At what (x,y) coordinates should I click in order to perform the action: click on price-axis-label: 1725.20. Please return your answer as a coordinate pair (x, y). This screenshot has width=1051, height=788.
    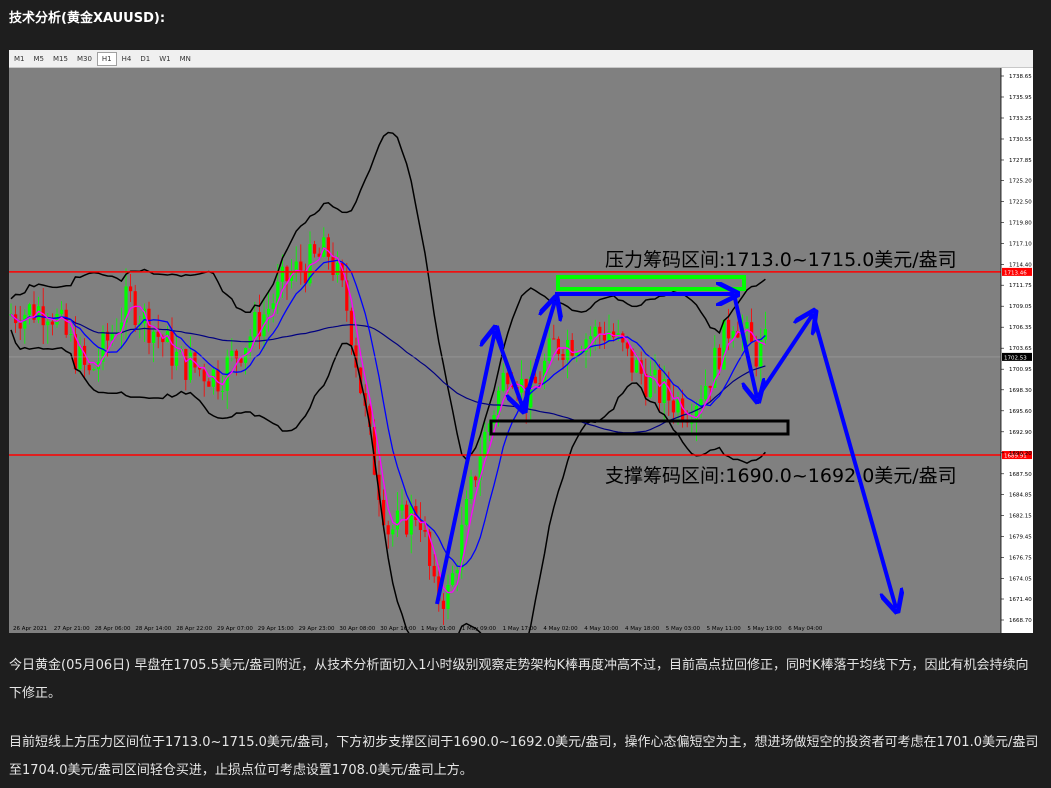
    Looking at the image, I should click on (1020, 182).